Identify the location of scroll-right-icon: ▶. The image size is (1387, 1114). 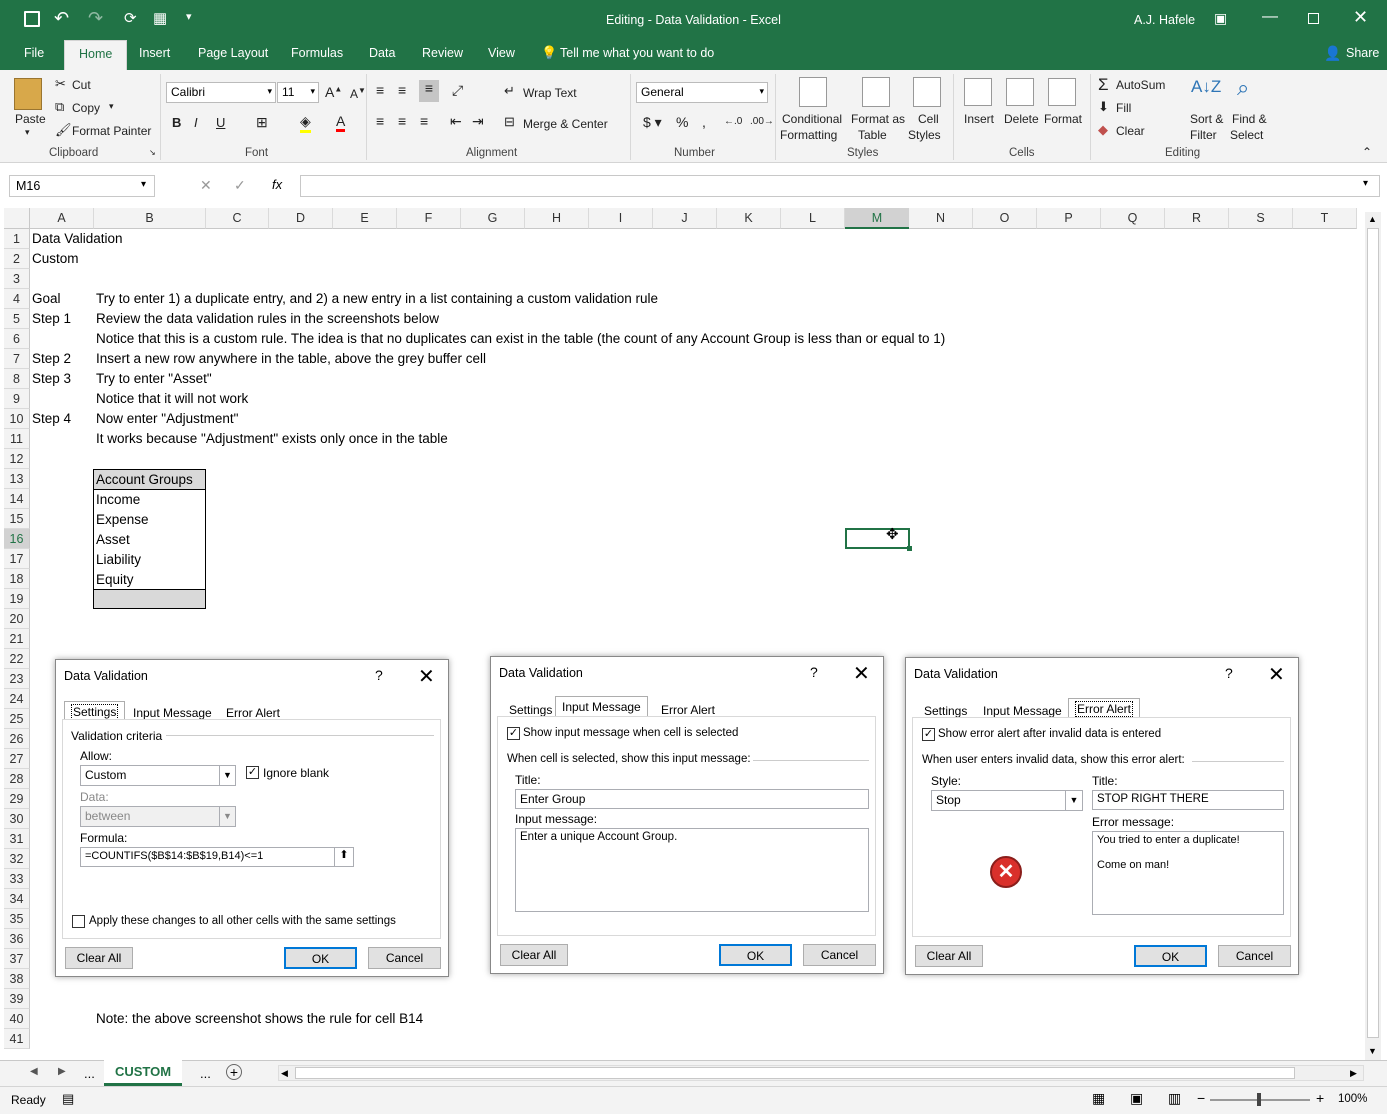
(1353, 1073).